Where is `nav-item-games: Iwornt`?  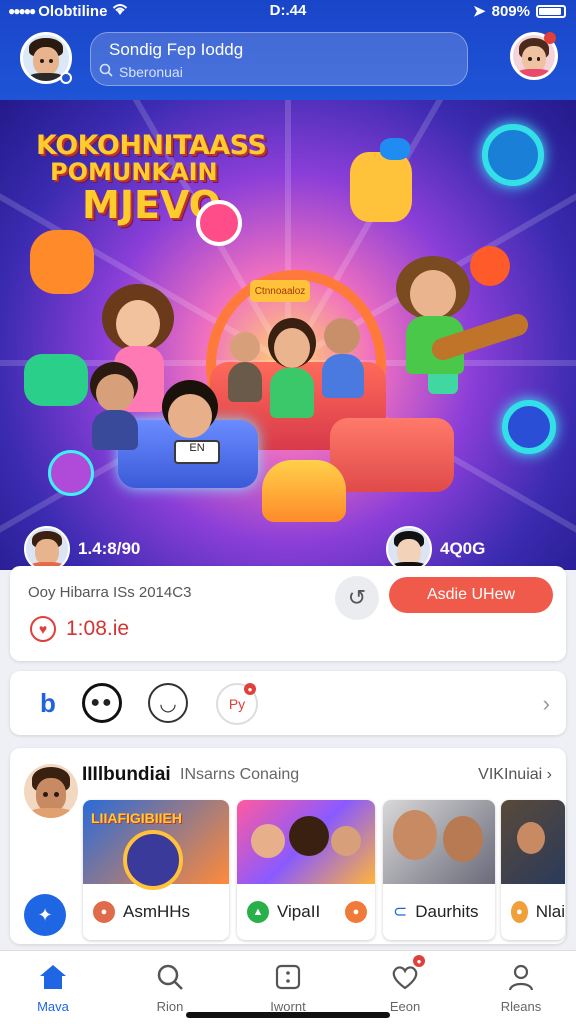
nav-item-games: Iwornt is located at coordinates (288, 986).